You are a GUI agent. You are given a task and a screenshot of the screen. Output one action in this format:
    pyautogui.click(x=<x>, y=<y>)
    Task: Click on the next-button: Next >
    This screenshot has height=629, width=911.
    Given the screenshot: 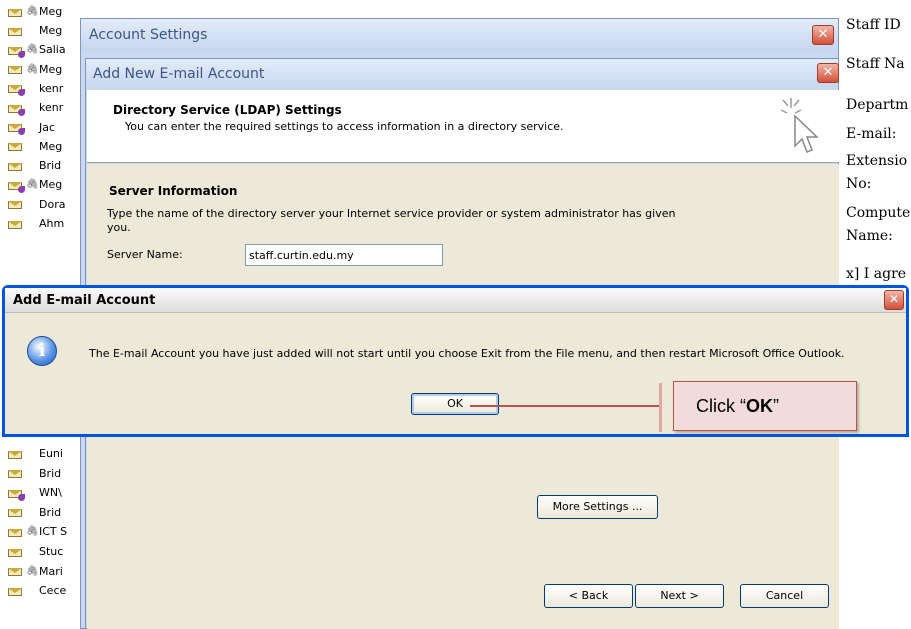 What is the action you would take?
    pyautogui.click(x=679, y=596)
    